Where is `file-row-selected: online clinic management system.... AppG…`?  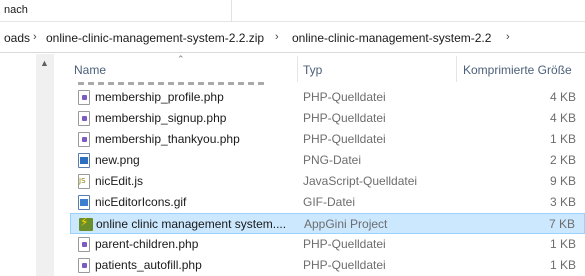
file-row-selected: online clinic management system.... AppG… is located at coordinates (327, 223).